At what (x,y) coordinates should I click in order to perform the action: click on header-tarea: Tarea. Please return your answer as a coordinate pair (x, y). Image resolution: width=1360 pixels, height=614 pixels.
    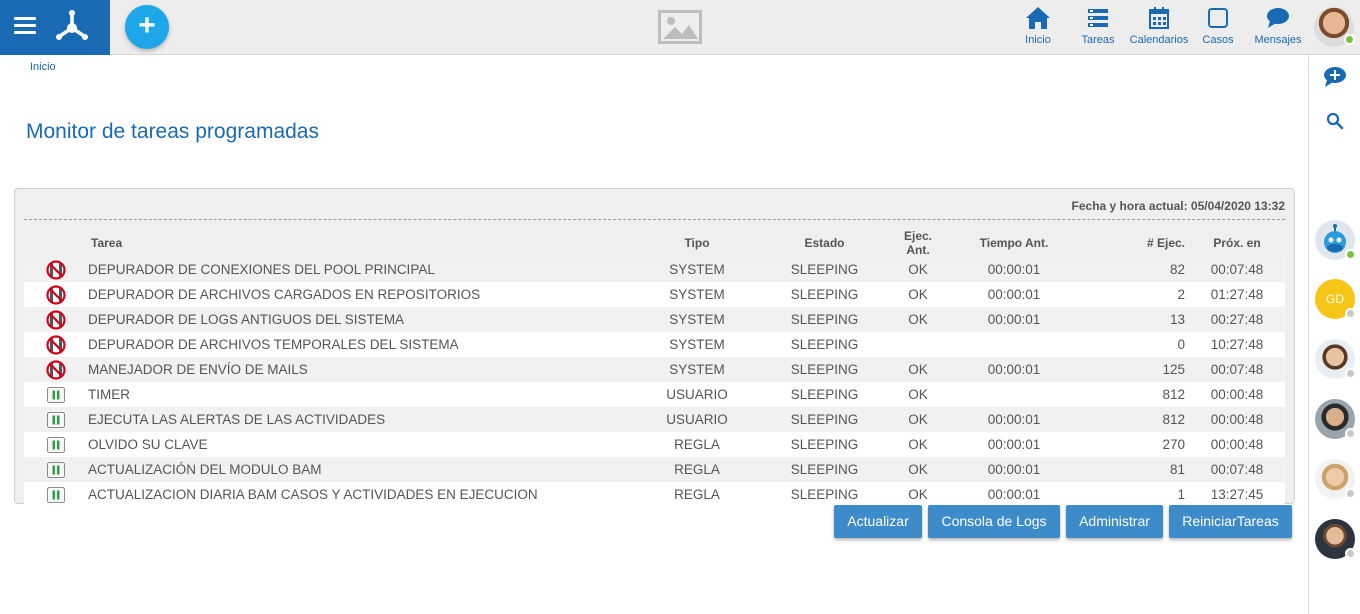
    Looking at the image, I should click on (365, 243).